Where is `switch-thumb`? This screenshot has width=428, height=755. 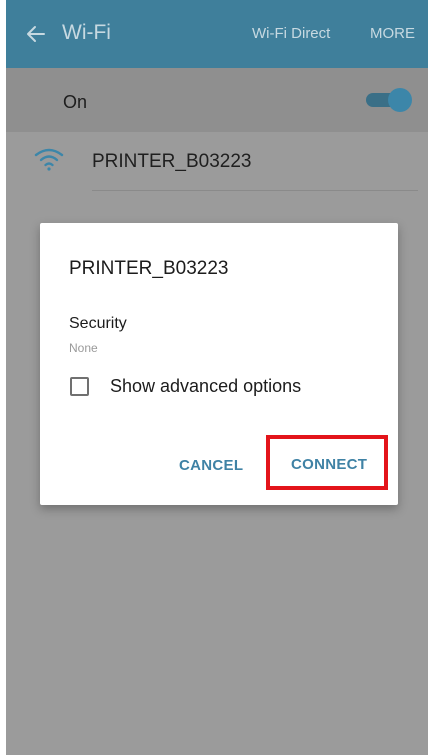 switch-thumb is located at coordinates (400, 100).